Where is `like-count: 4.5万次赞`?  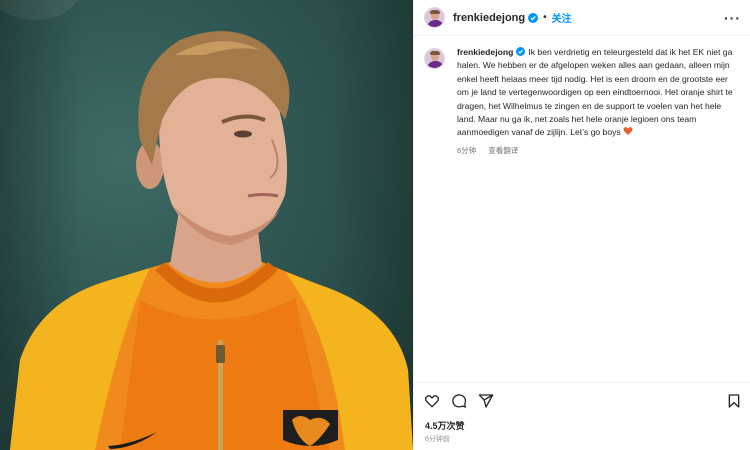 like-count: 4.5万次赞 is located at coordinates (445, 425).